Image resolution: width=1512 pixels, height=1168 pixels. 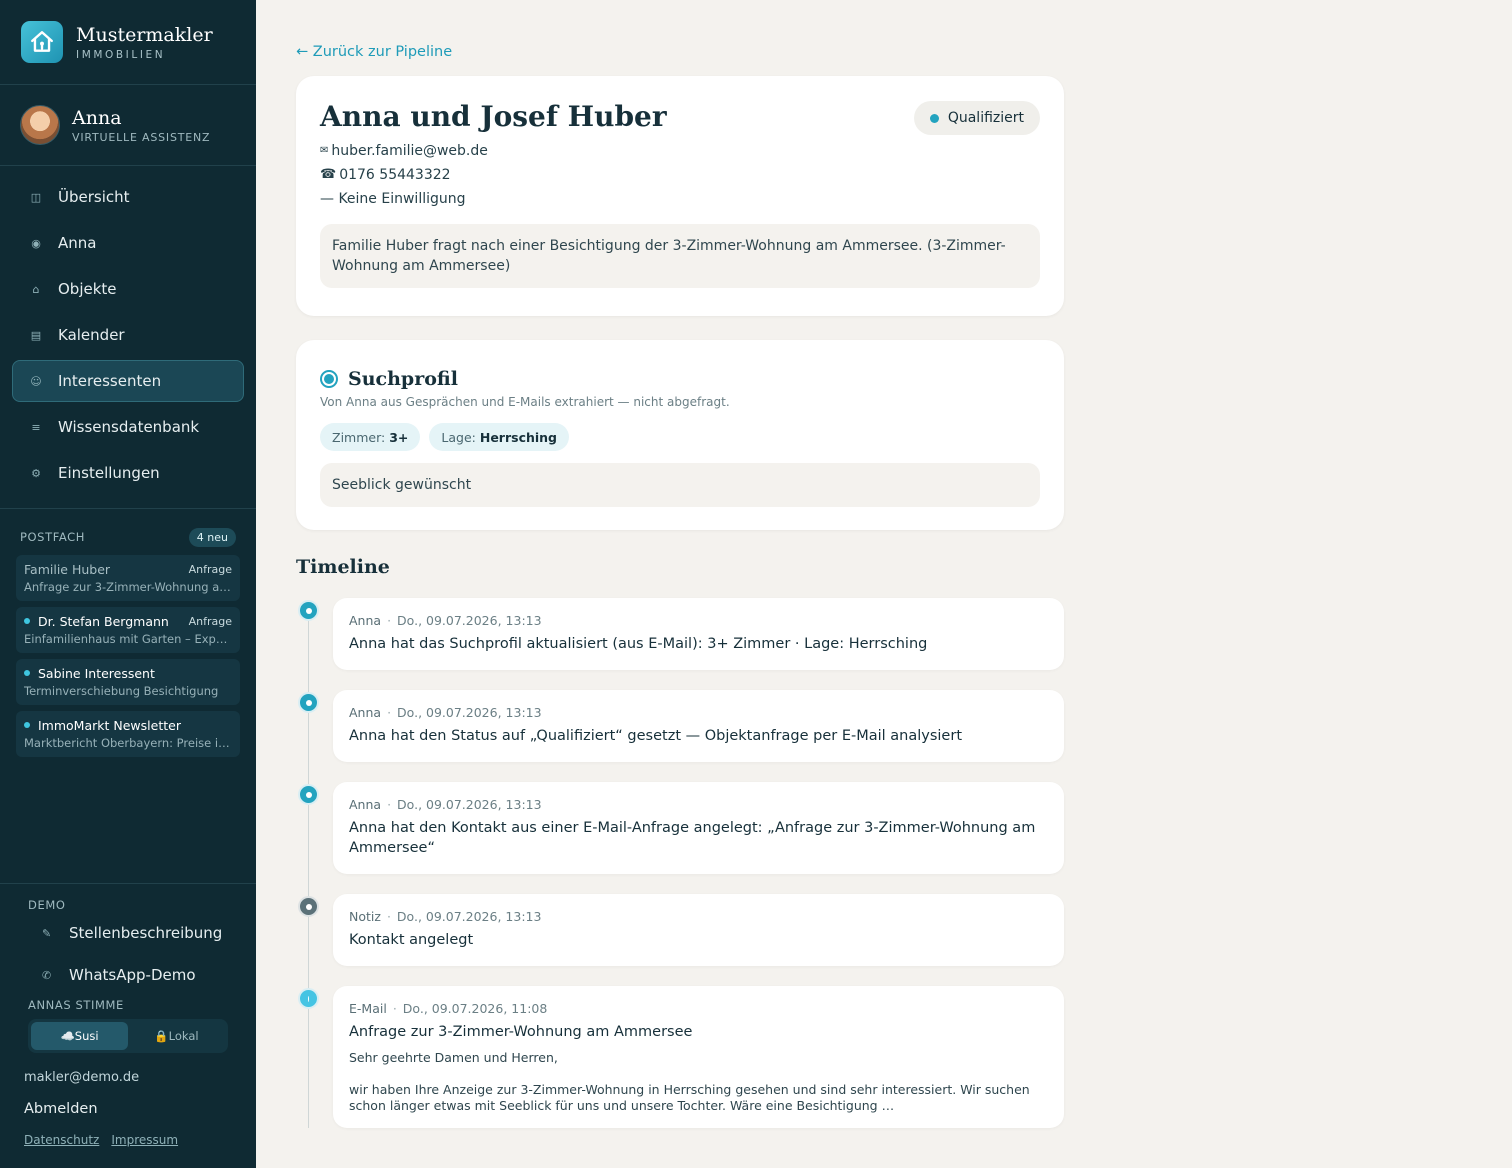 What do you see at coordinates (97, 117) in the screenshot?
I see `assistant-name: Anna` at bounding box center [97, 117].